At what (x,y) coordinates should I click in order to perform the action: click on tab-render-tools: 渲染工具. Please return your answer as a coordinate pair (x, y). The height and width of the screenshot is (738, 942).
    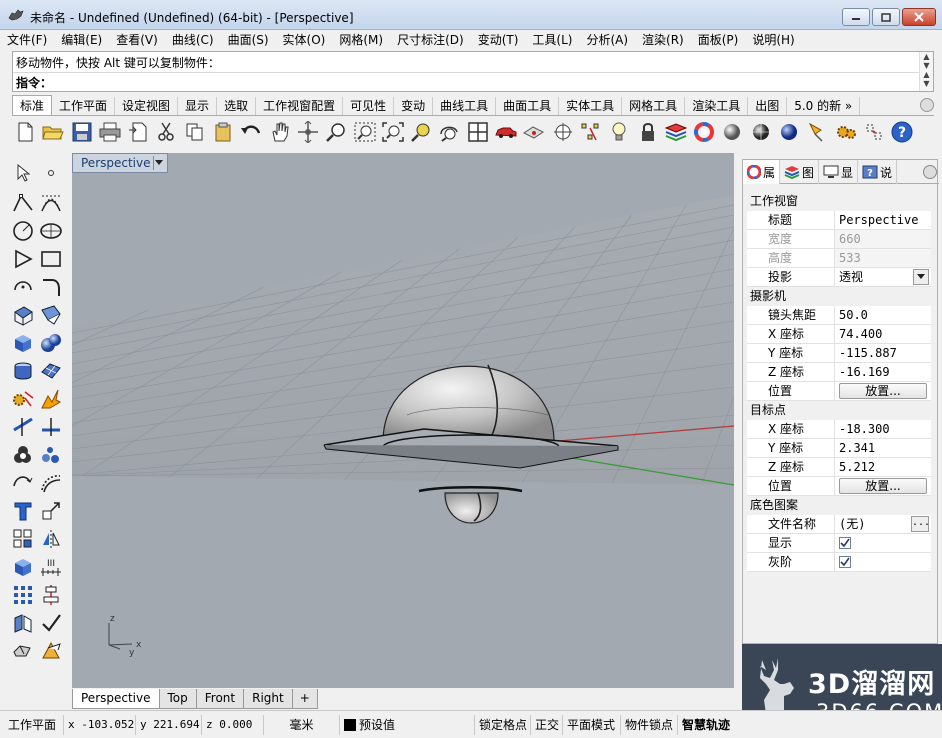
    Looking at the image, I should click on (717, 106).